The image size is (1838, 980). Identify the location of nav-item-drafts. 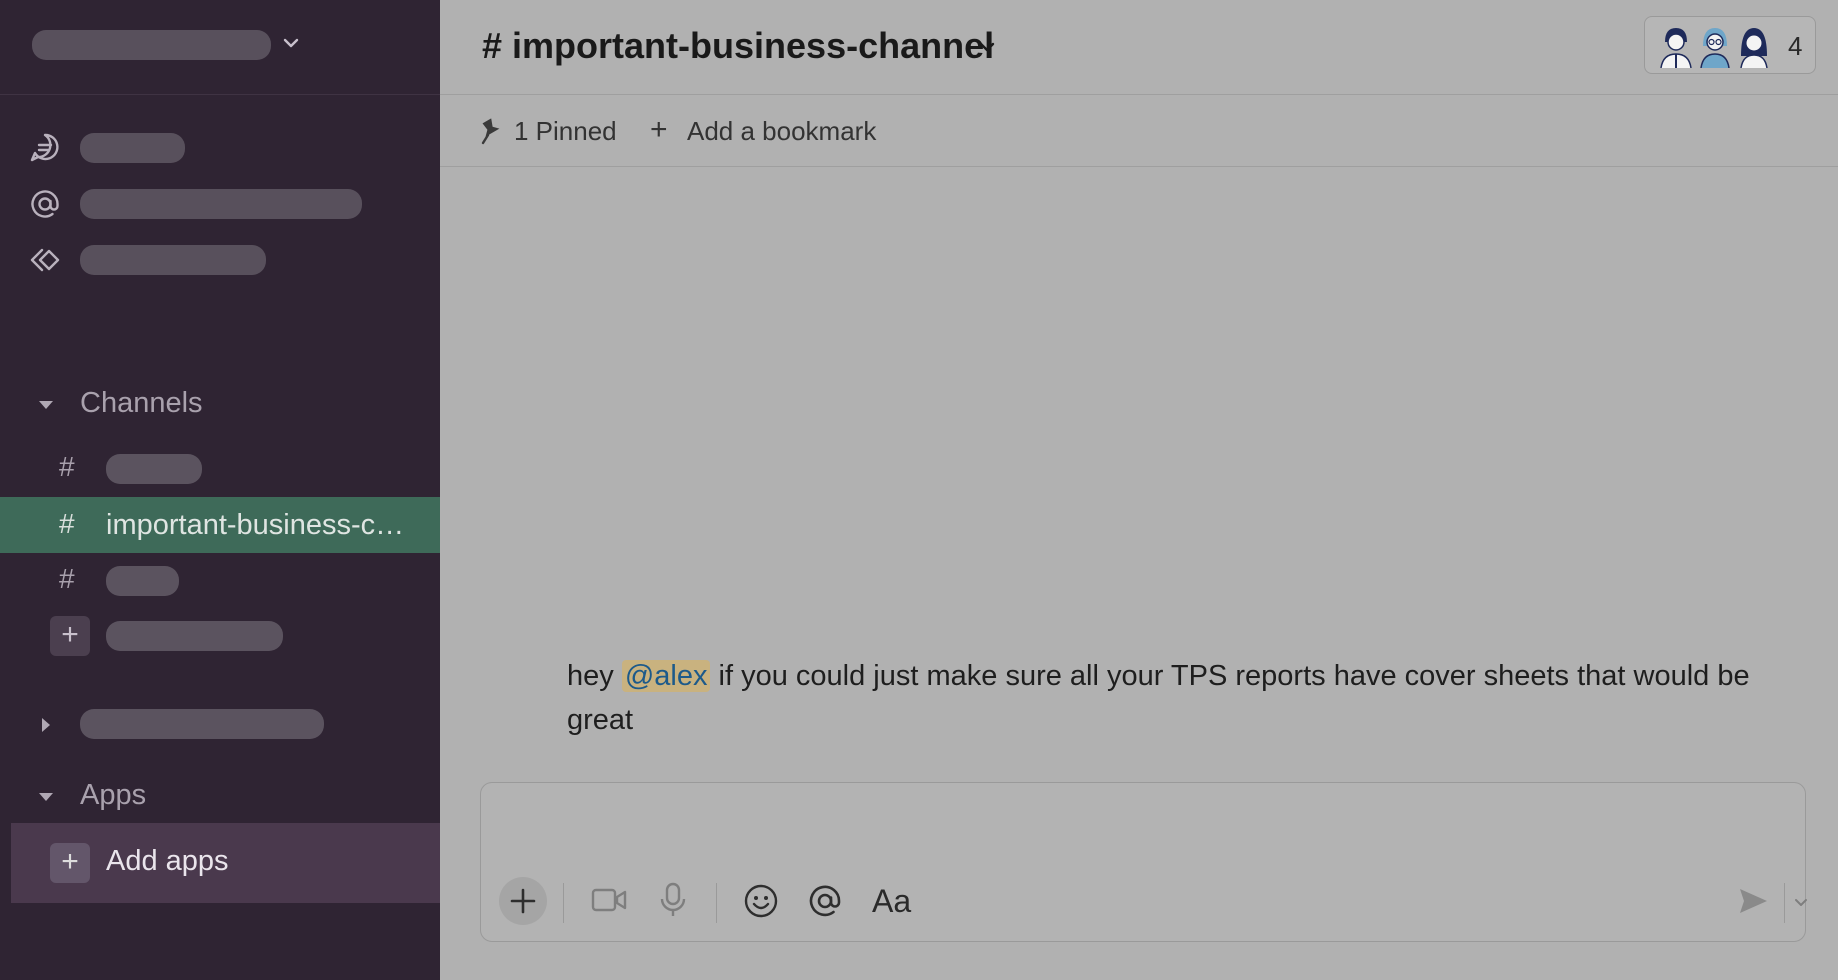
(173, 260).